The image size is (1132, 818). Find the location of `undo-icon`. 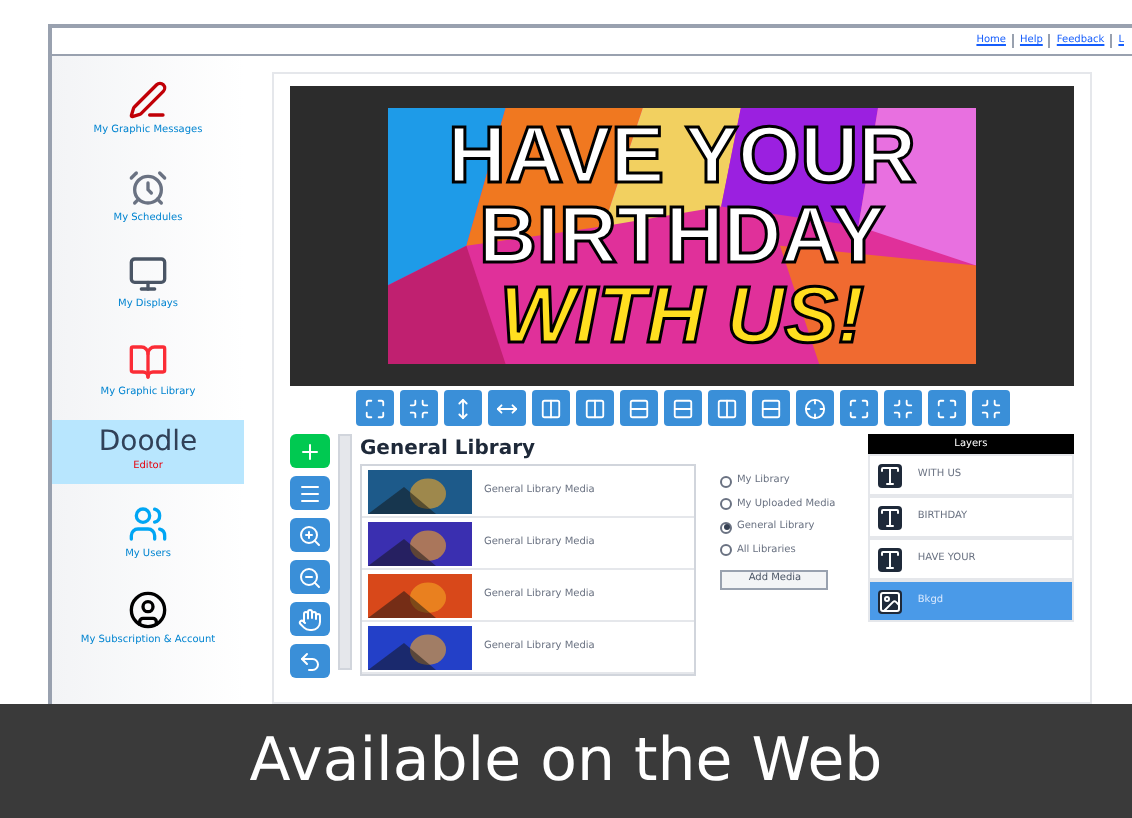

undo-icon is located at coordinates (310, 661).